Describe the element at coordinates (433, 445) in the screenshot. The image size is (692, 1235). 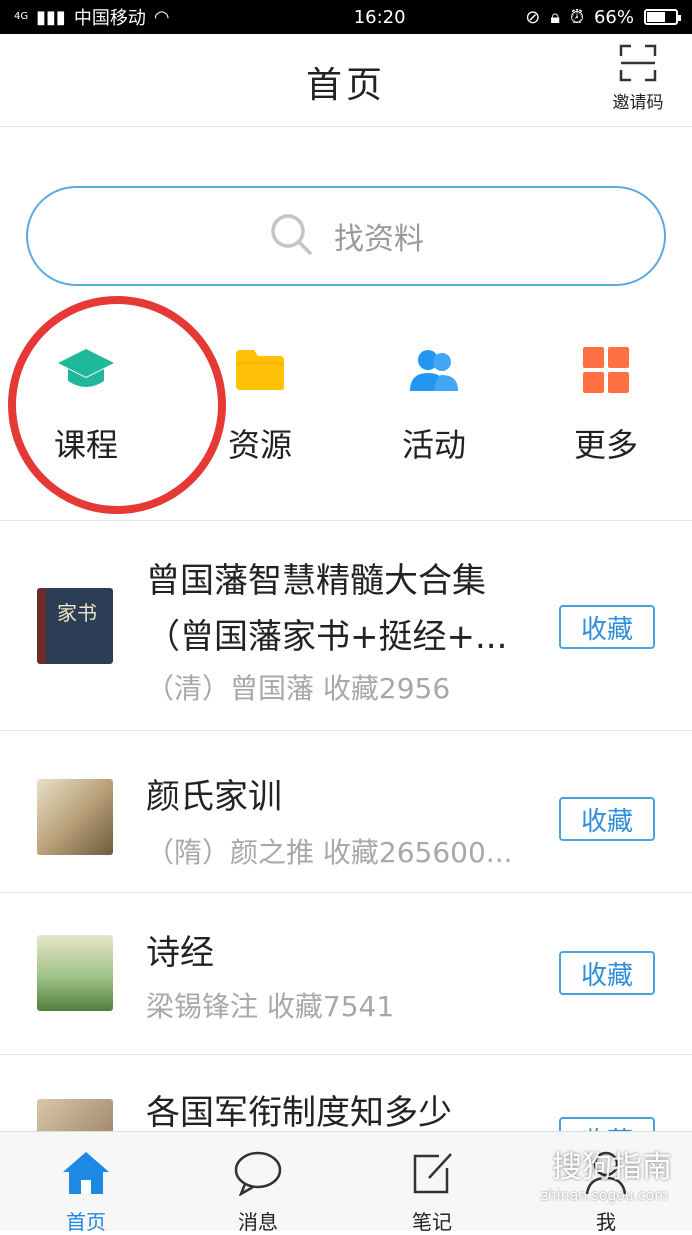
I see `category-label: 活动` at that location.